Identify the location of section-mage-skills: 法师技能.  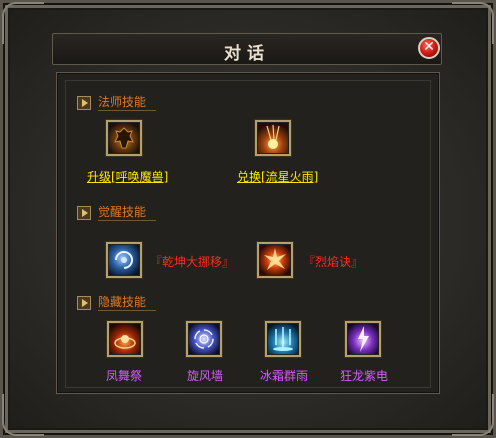
(117, 103).